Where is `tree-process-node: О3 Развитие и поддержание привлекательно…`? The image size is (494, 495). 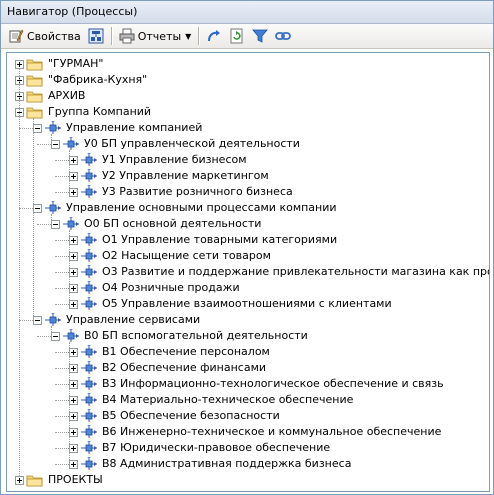 tree-process-node: О3 Развитие и поддержание привлекательно… is located at coordinates (279, 272).